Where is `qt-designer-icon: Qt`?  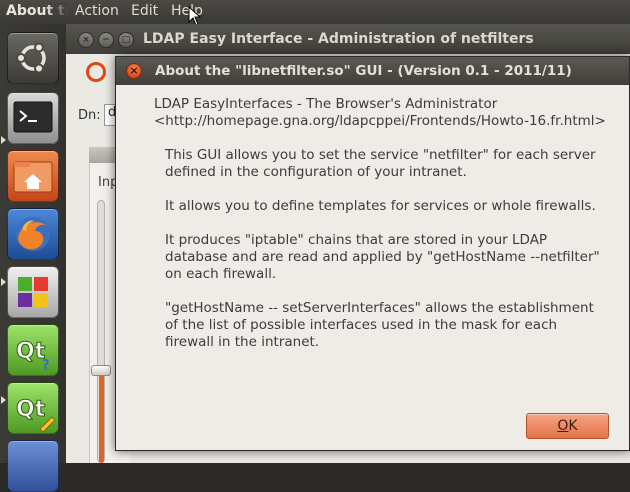 qt-designer-icon: Qt is located at coordinates (36, 415).